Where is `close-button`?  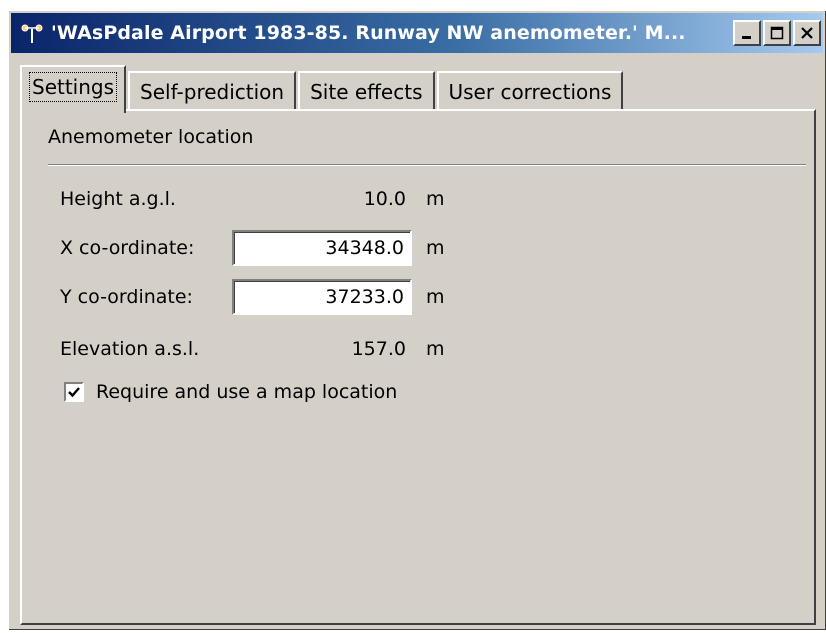 close-button is located at coordinates (807, 33).